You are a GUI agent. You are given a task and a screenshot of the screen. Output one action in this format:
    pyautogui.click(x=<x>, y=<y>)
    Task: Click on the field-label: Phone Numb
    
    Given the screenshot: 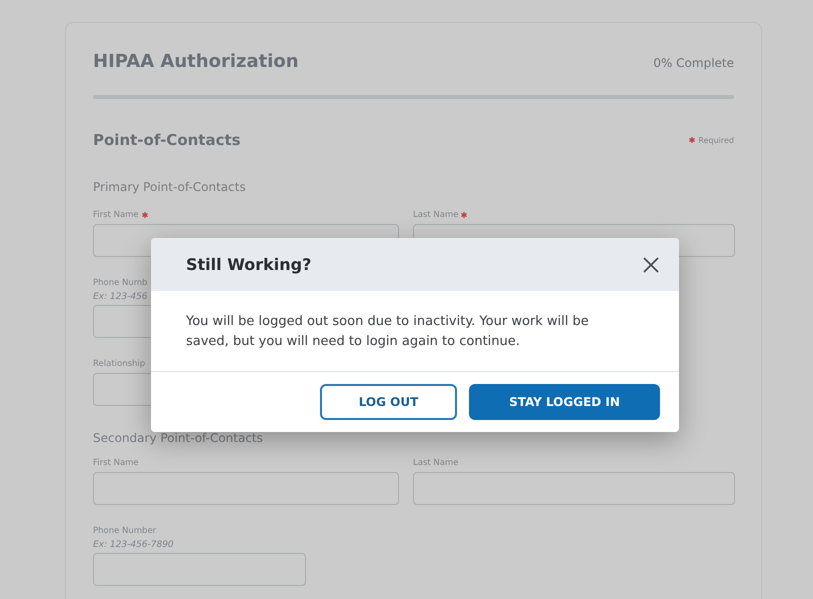 What is the action you would take?
    pyautogui.click(x=120, y=283)
    